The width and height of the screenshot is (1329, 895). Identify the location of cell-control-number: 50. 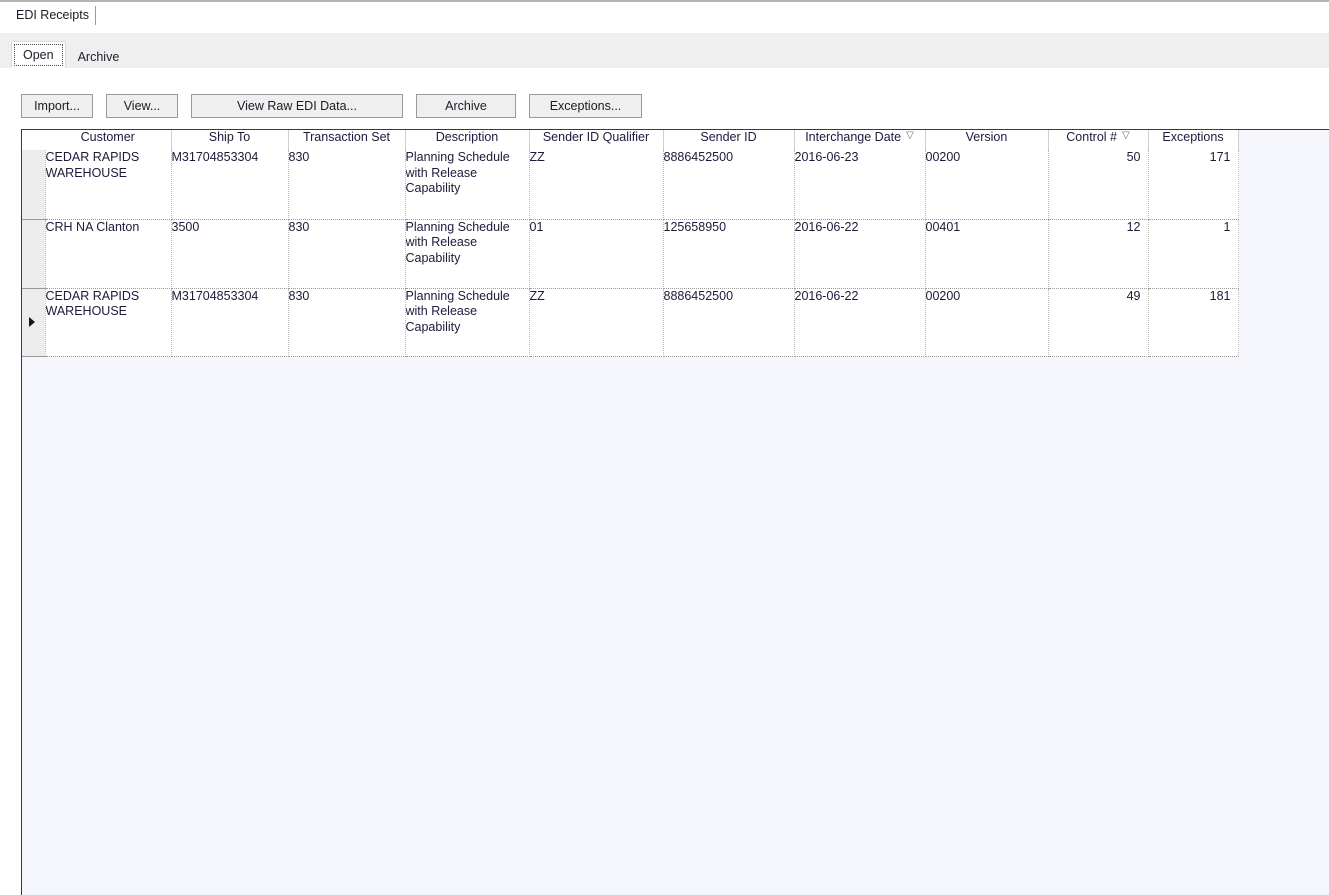
(1098, 185).